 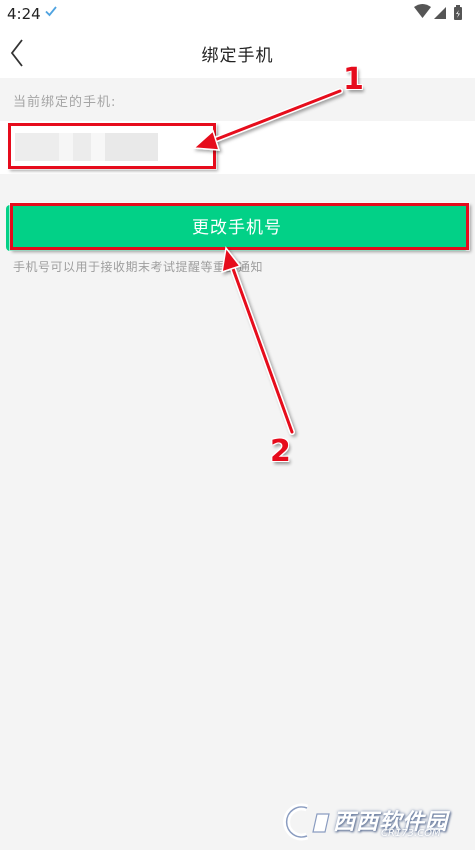 What do you see at coordinates (237, 228) in the screenshot?
I see `change-phone-button: 更改手机号` at bounding box center [237, 228].